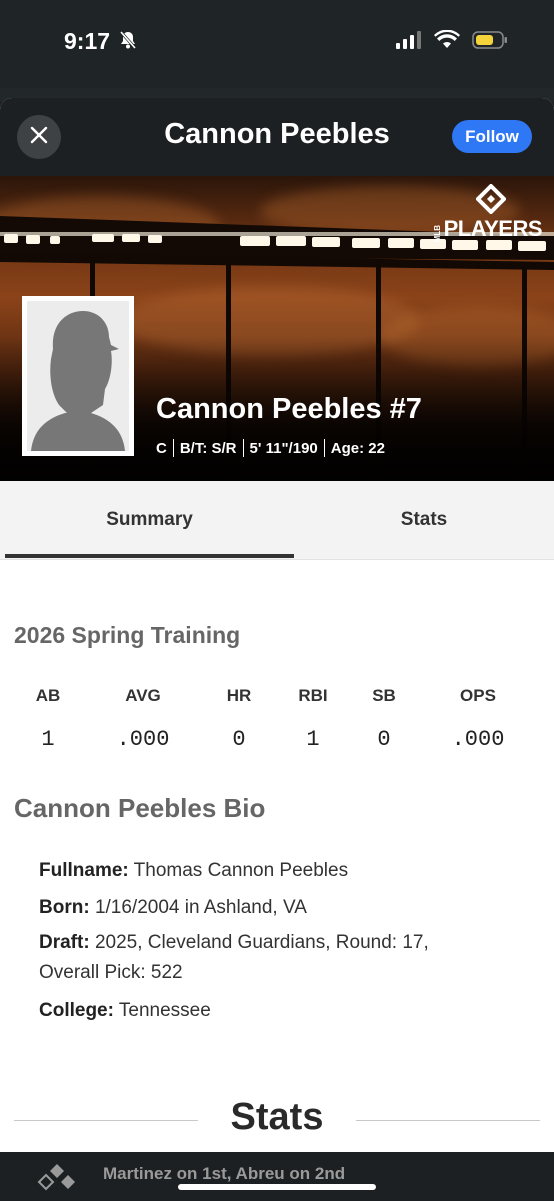  What do you see at coordinates (140, 808) in the screenshot?
I see `bio-title: Cannon Peebles Bio` at bounding box center [140, 808].